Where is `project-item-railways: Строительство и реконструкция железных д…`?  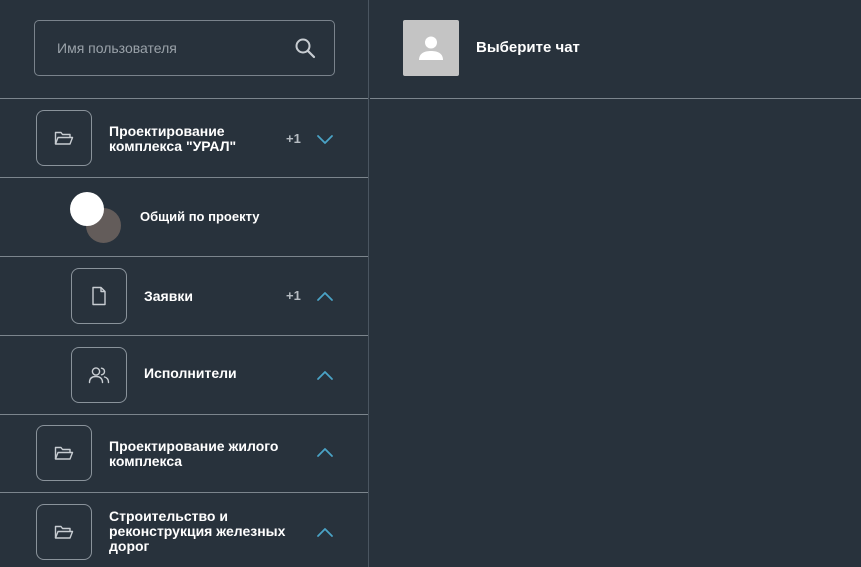
project-item-railways: Строительство и реконструкция железных д… is located at coordinates (184, 530).